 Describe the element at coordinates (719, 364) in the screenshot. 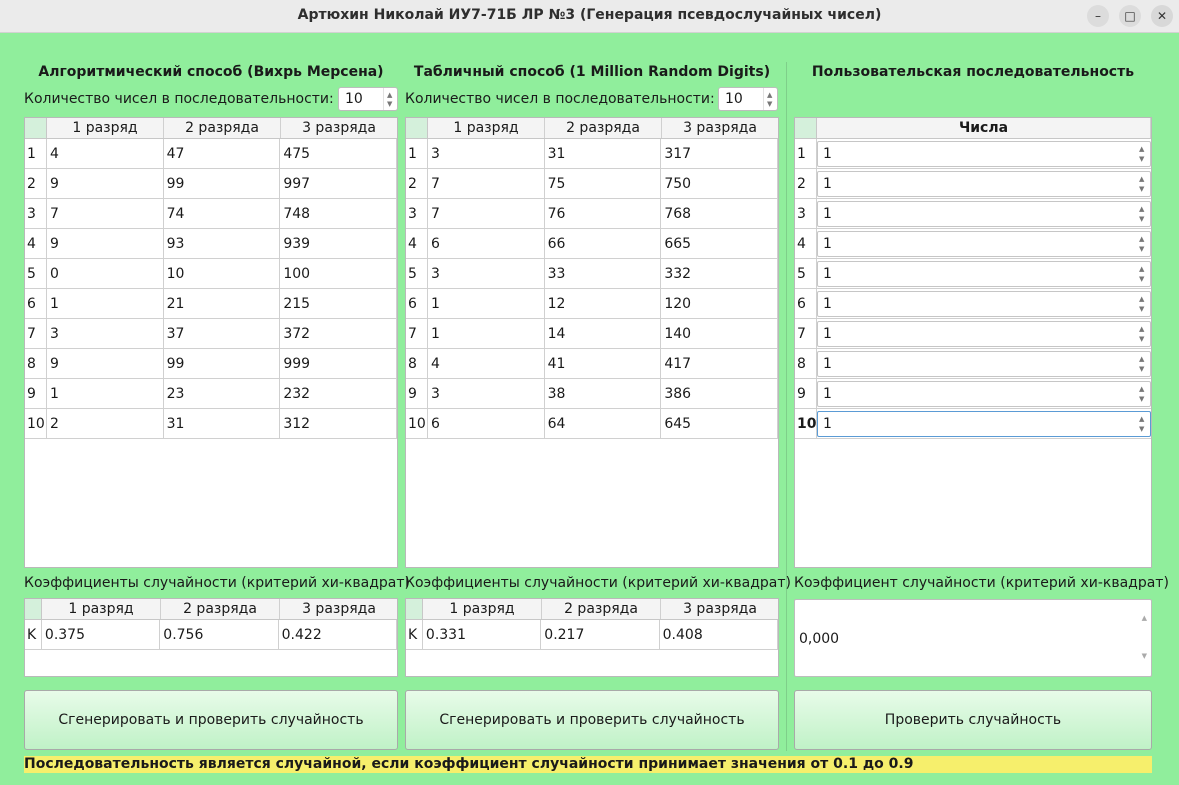

I see `table-cell: 417` at that location.